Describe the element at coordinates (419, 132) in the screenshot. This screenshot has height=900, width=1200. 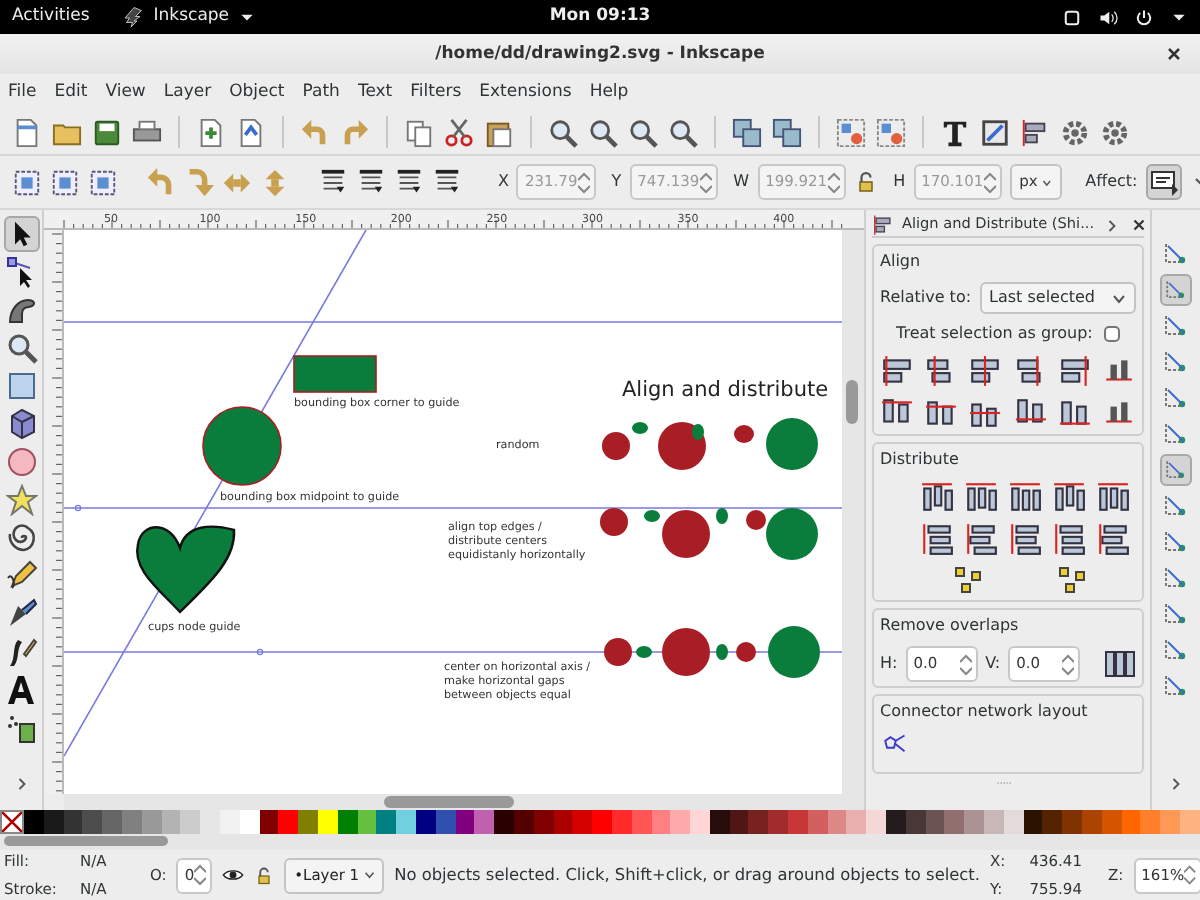
I see `copy-icon` at that location.